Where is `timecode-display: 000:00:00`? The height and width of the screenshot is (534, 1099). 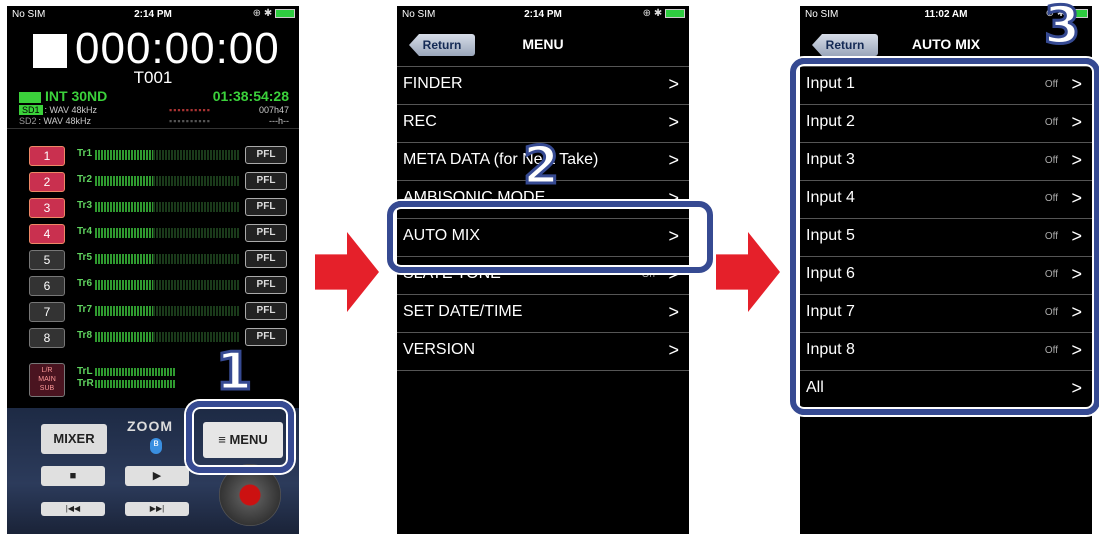
timecode-display: 000:00:00 is located at coordinates (177, 48).